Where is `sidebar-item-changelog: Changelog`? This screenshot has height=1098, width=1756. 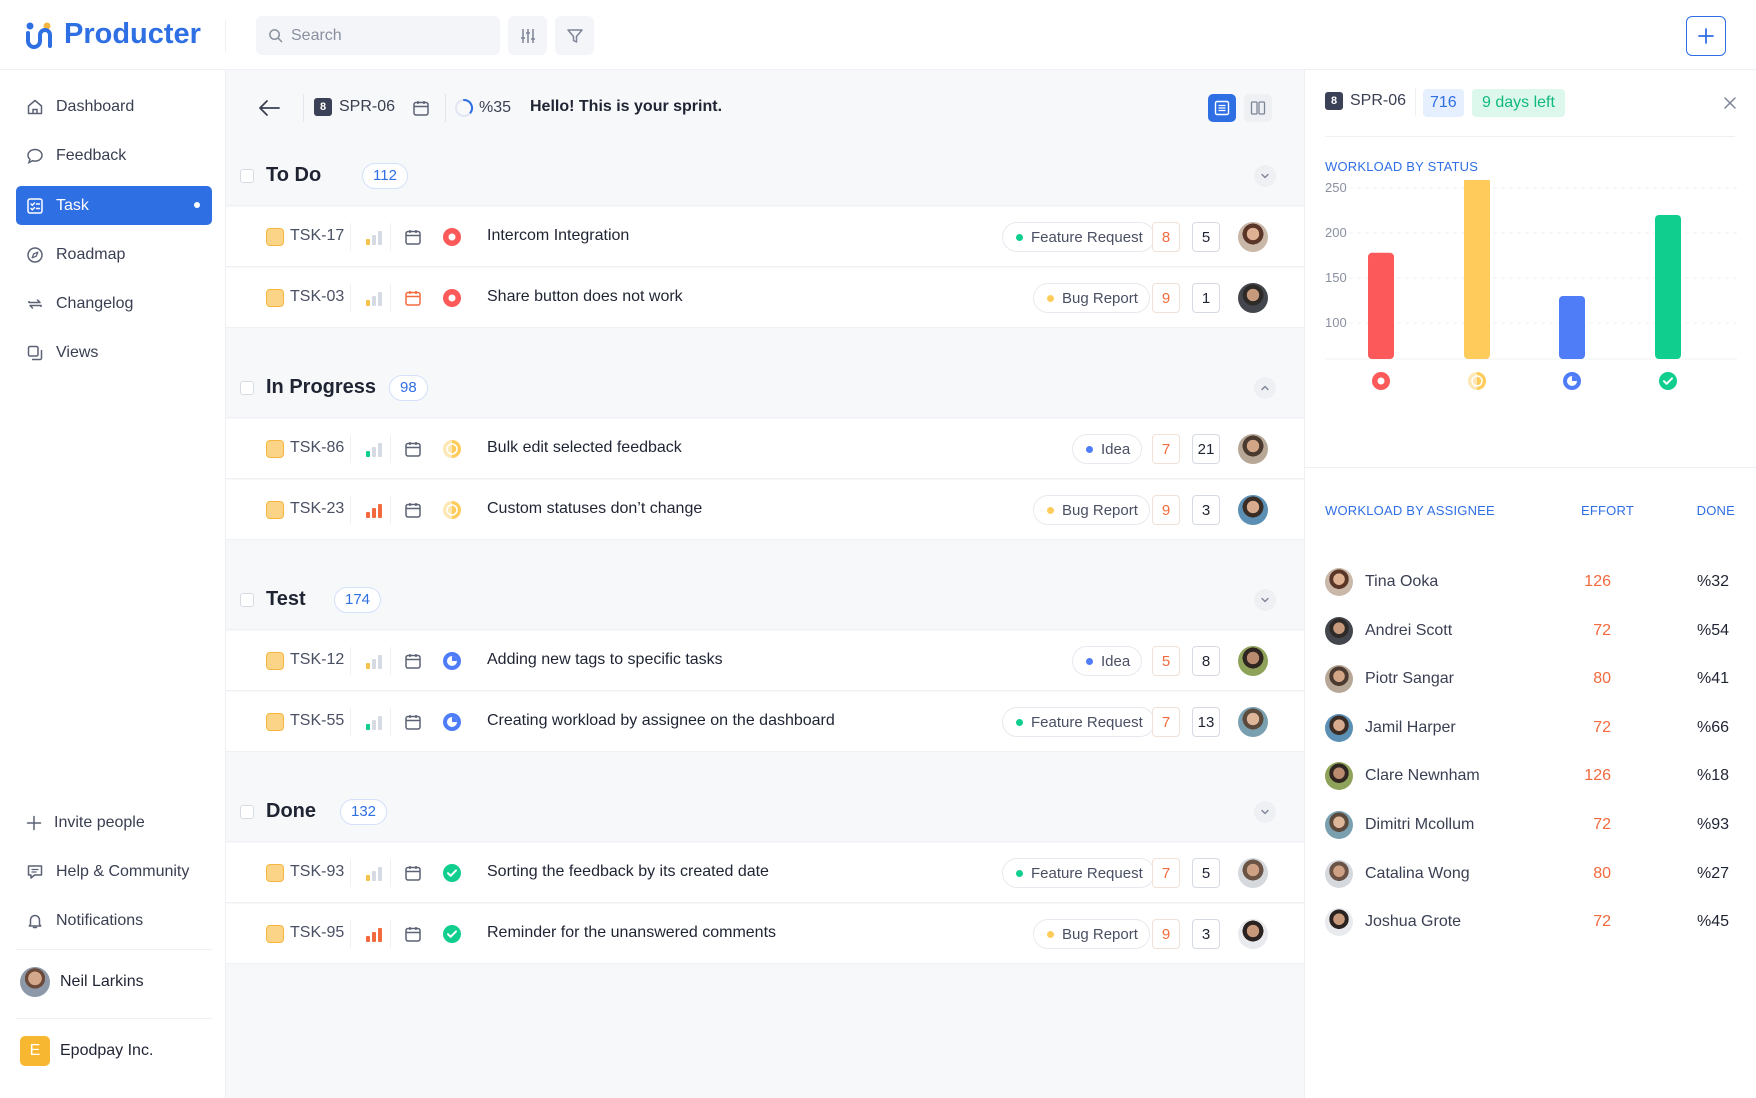 sidebar-item-changelog: Changelog is located at coordinates (114, 303).